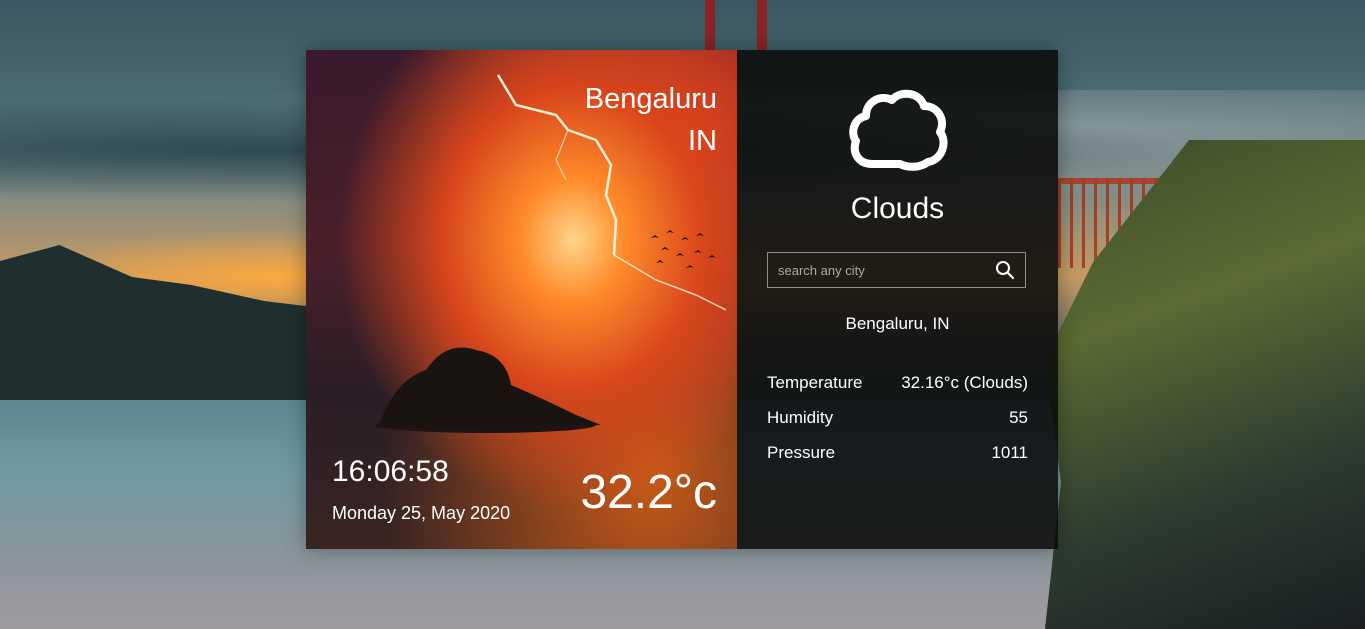  What do you see at coordinates (1009, 452) in the screenshot?
I see `detail-value: 1011` at bounding box center [1009, 452].